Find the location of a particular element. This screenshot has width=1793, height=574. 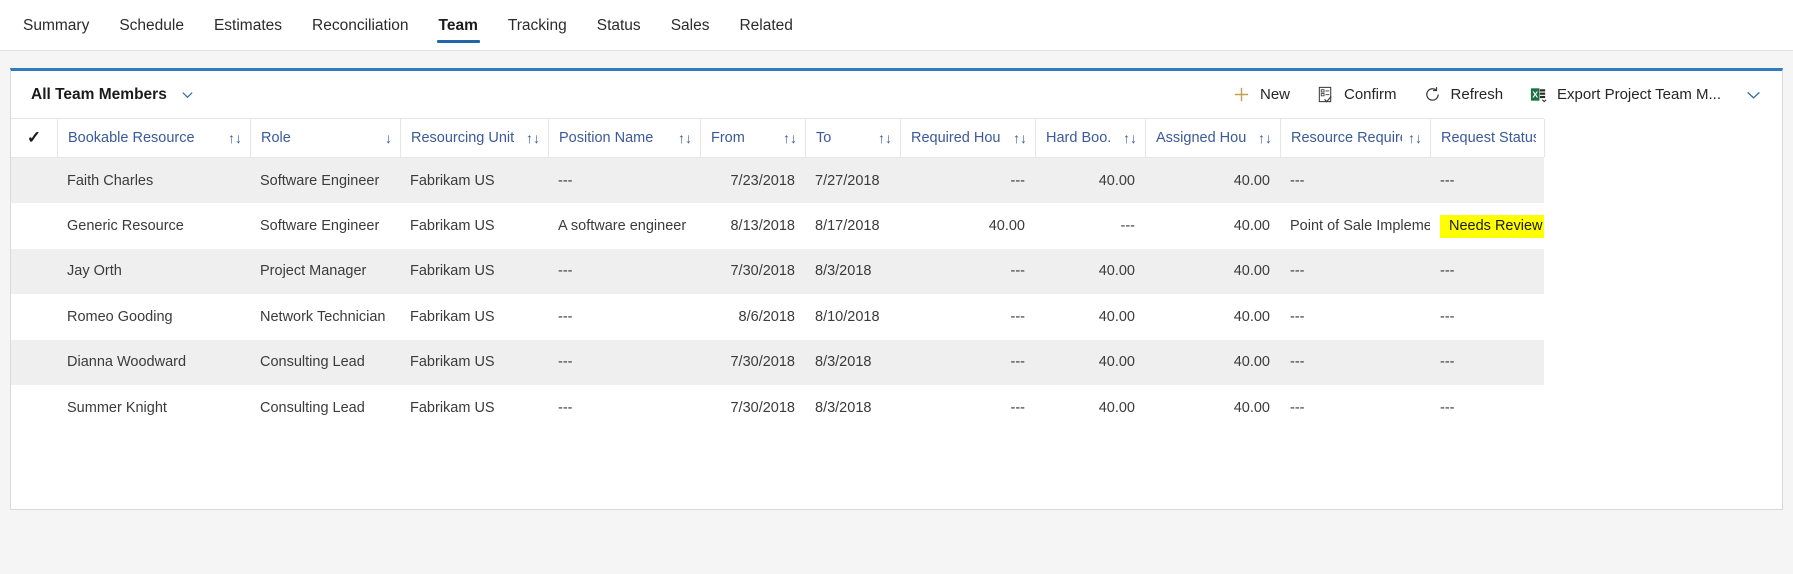

view-selector-label: All Team Members is located at coordinates (99, 94).